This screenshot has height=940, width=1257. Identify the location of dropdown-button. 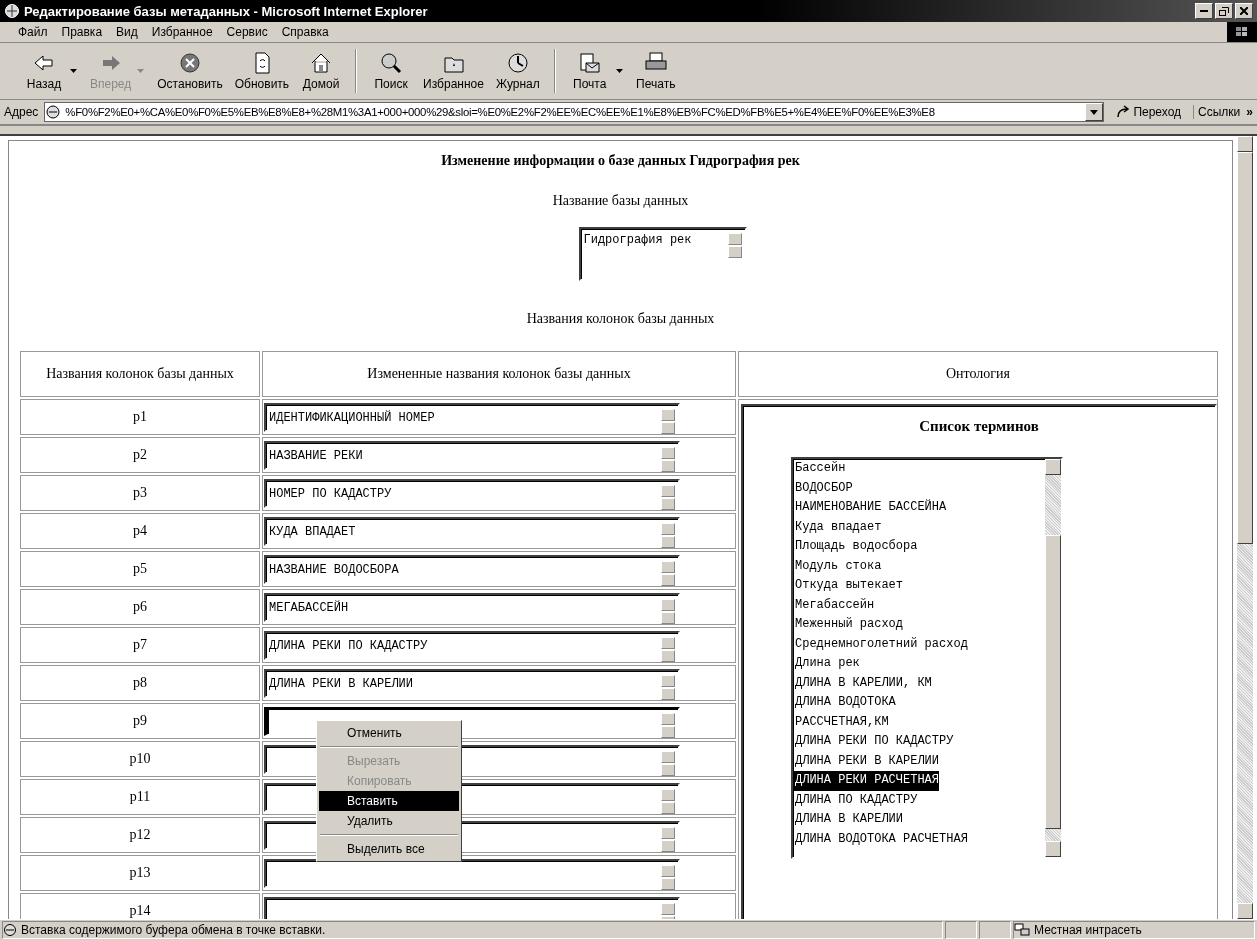
(1094, 112).